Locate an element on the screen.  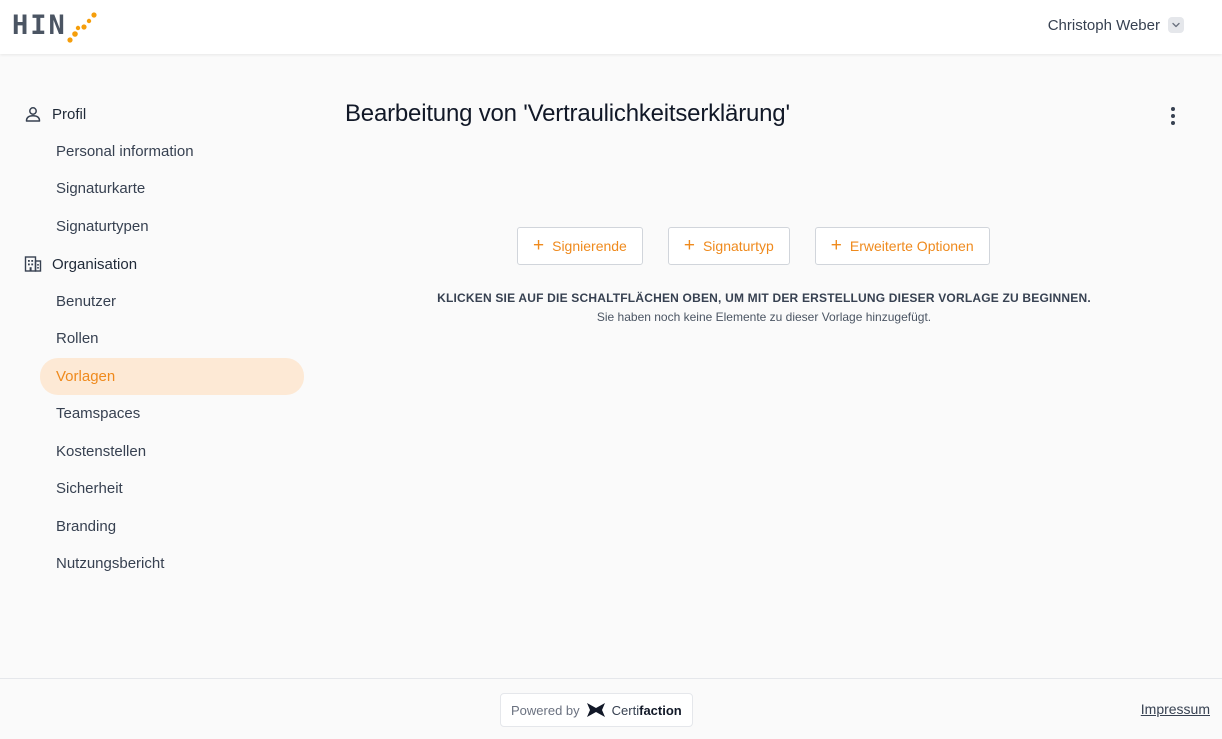
hin-logo: HIN is located at coordinates (56, 25).